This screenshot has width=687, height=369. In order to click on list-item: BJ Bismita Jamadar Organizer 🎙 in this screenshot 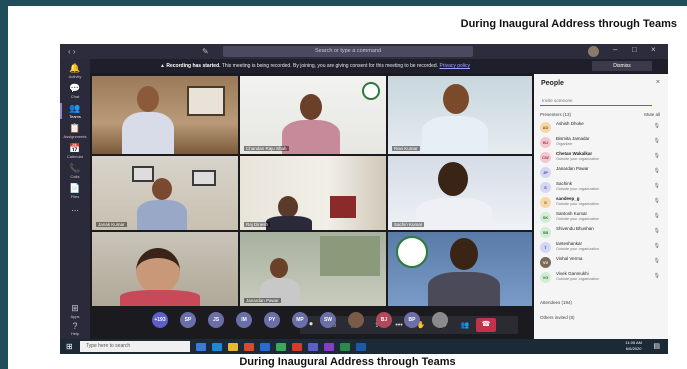, I will do `click(602, 143)`.